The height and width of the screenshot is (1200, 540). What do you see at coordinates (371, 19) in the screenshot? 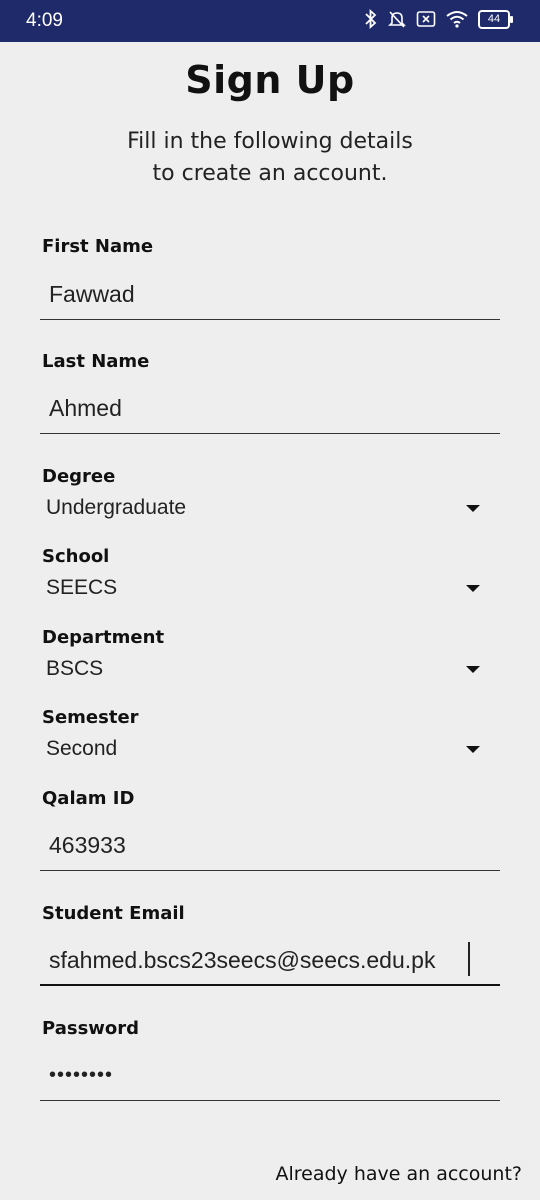
I see `bluetooth-icon` at bounding box center [371, 19].